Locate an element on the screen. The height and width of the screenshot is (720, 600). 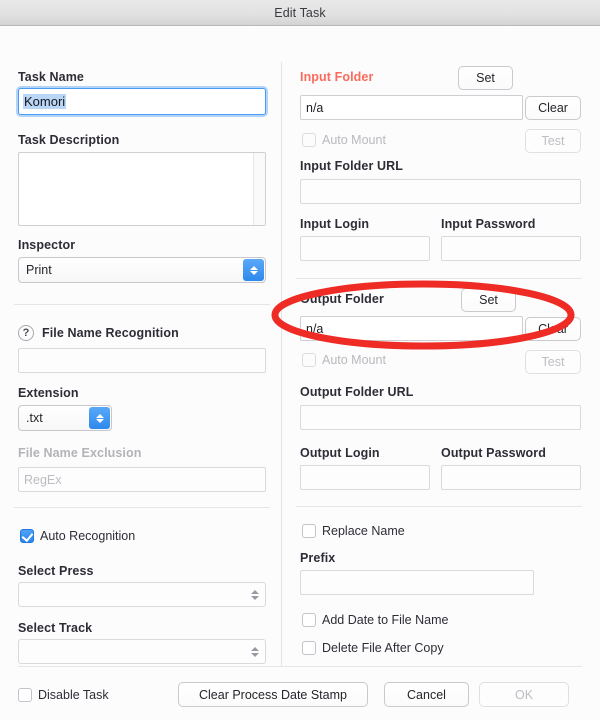
file-name-exclusion-placeholder: RegEx is located at coordinates (43, 479).